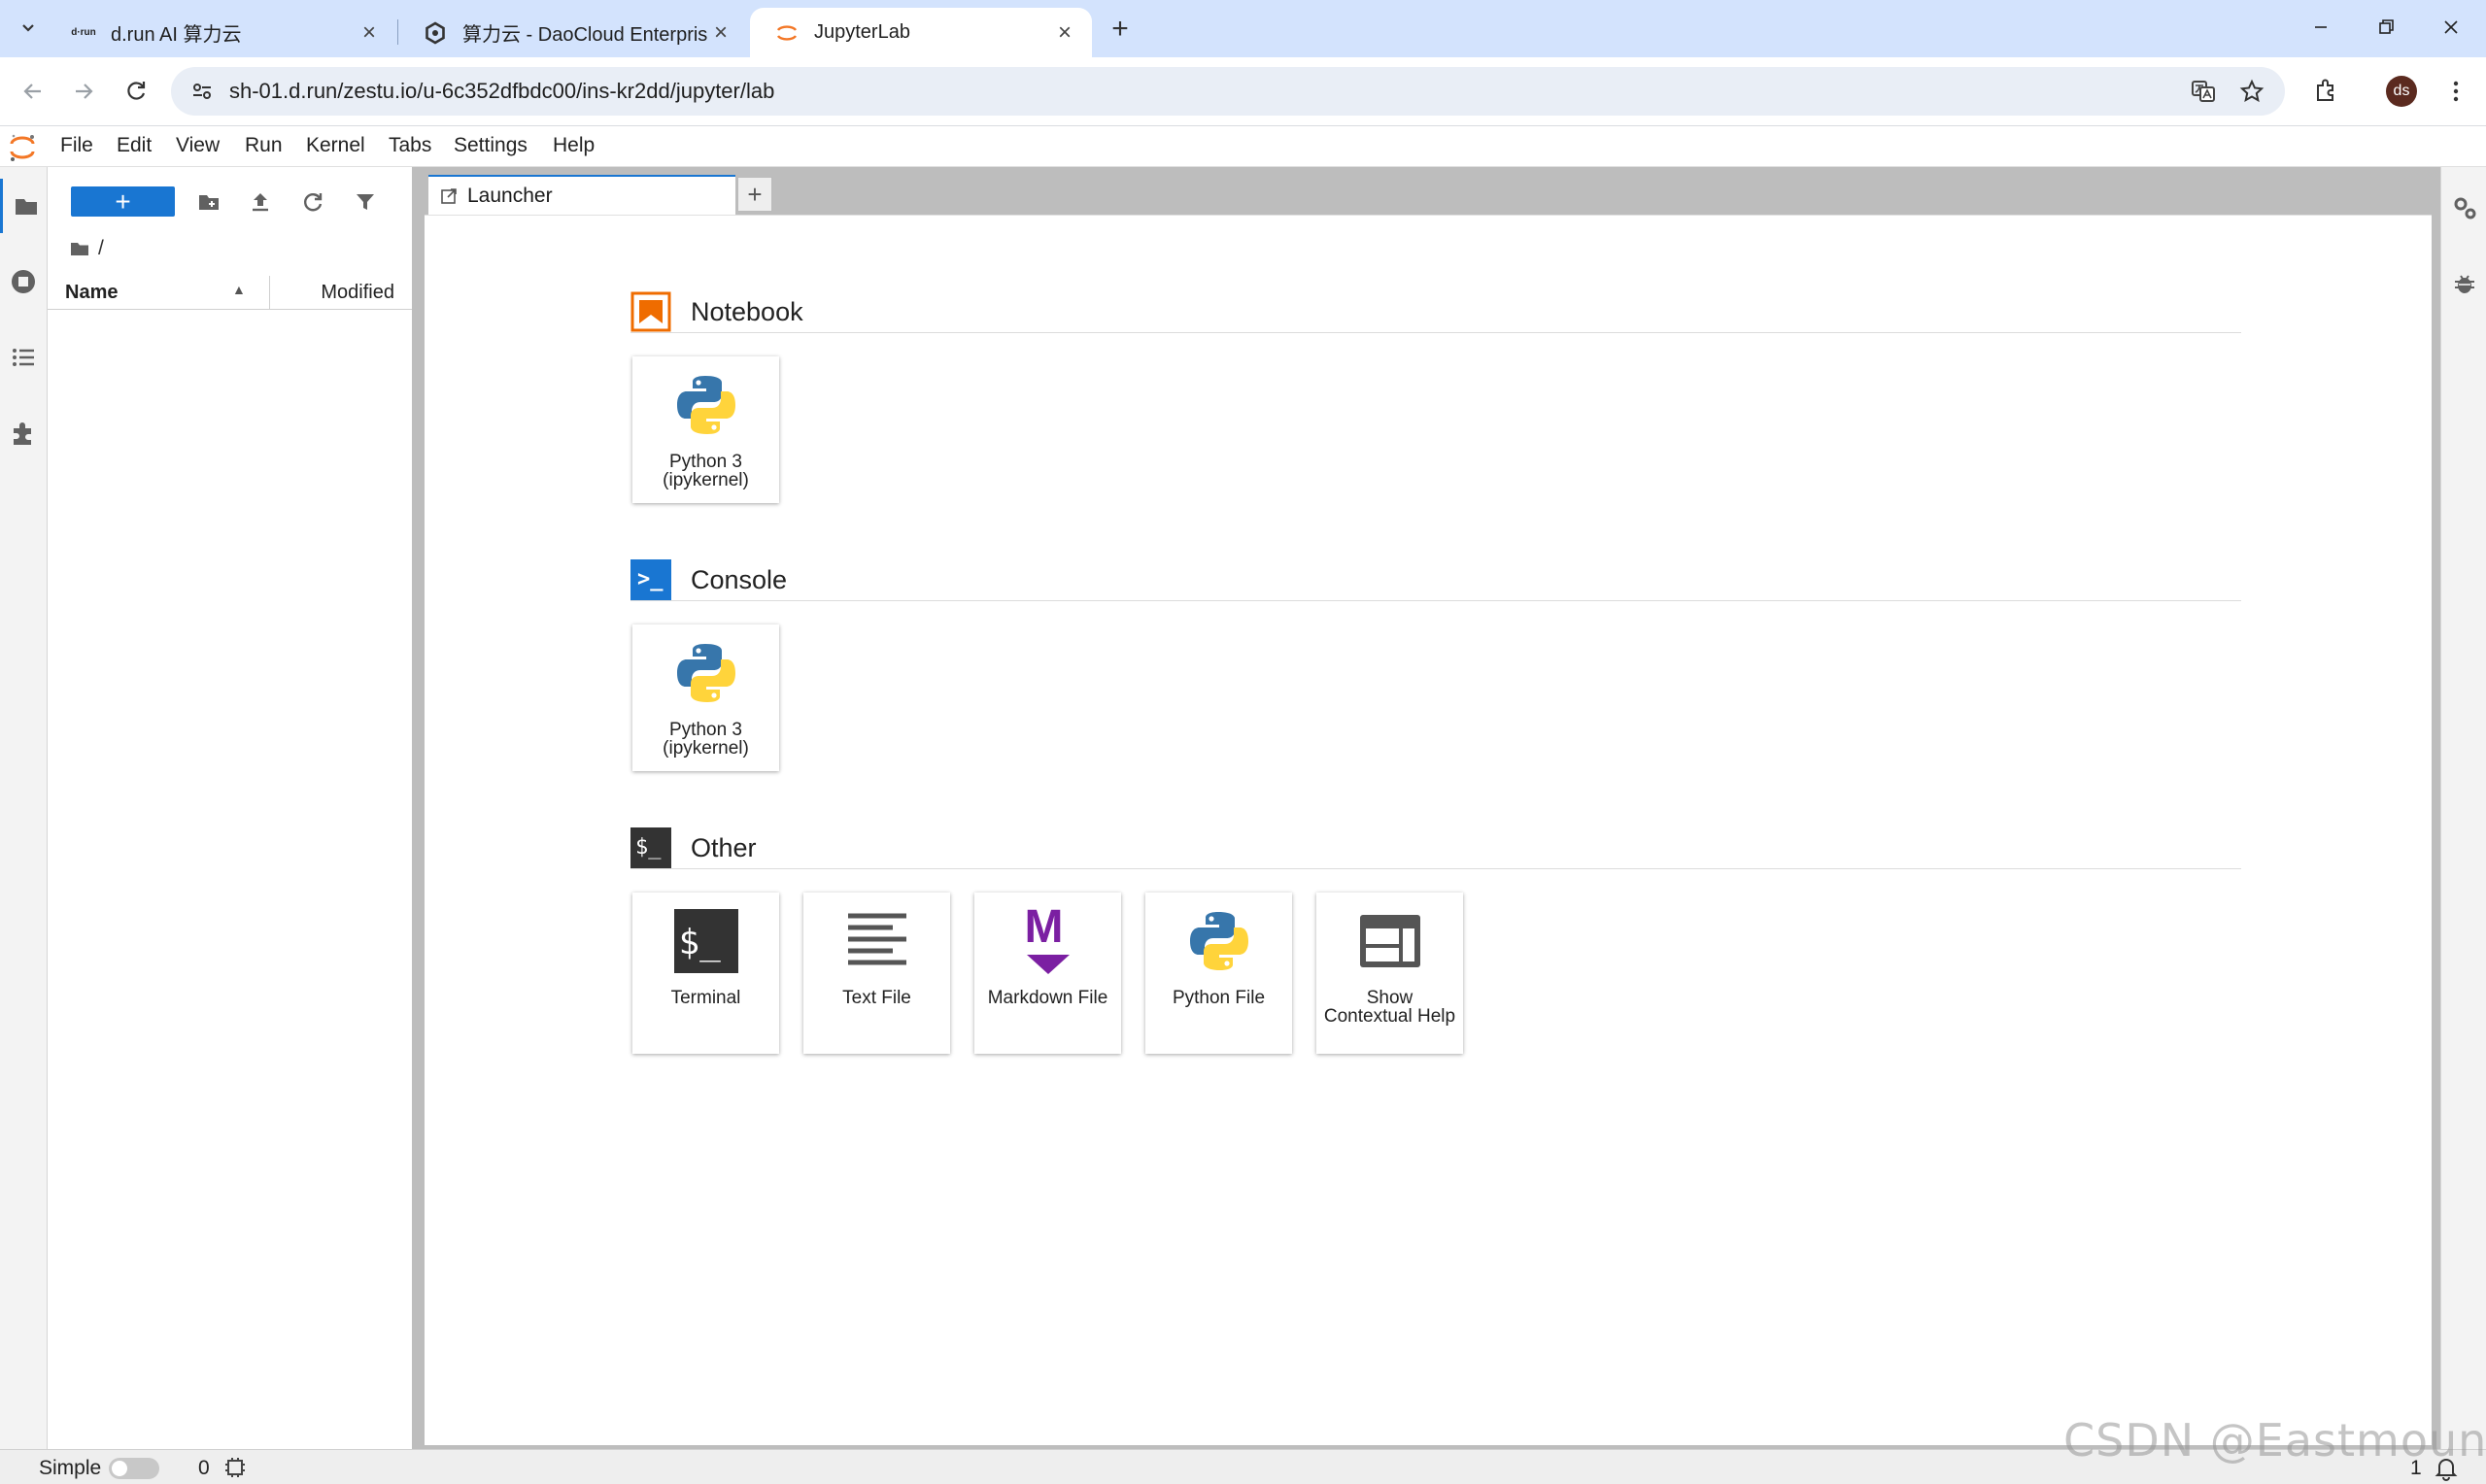  Describe the element at coordinates (235, 1468) in the screenshot. I see `kernel-icon` at that location.